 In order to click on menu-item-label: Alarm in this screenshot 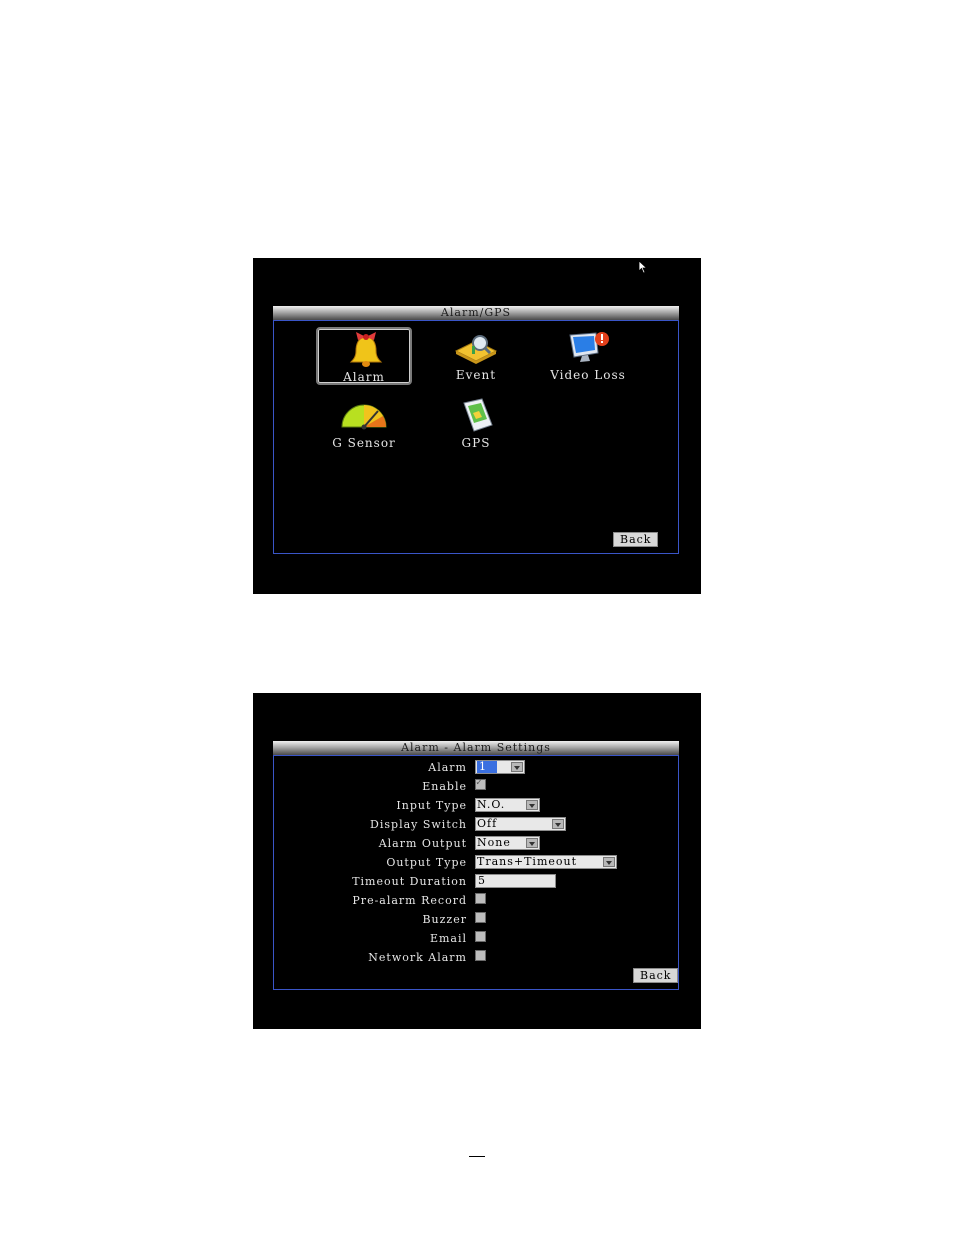, I will do `click(364, 377)`.